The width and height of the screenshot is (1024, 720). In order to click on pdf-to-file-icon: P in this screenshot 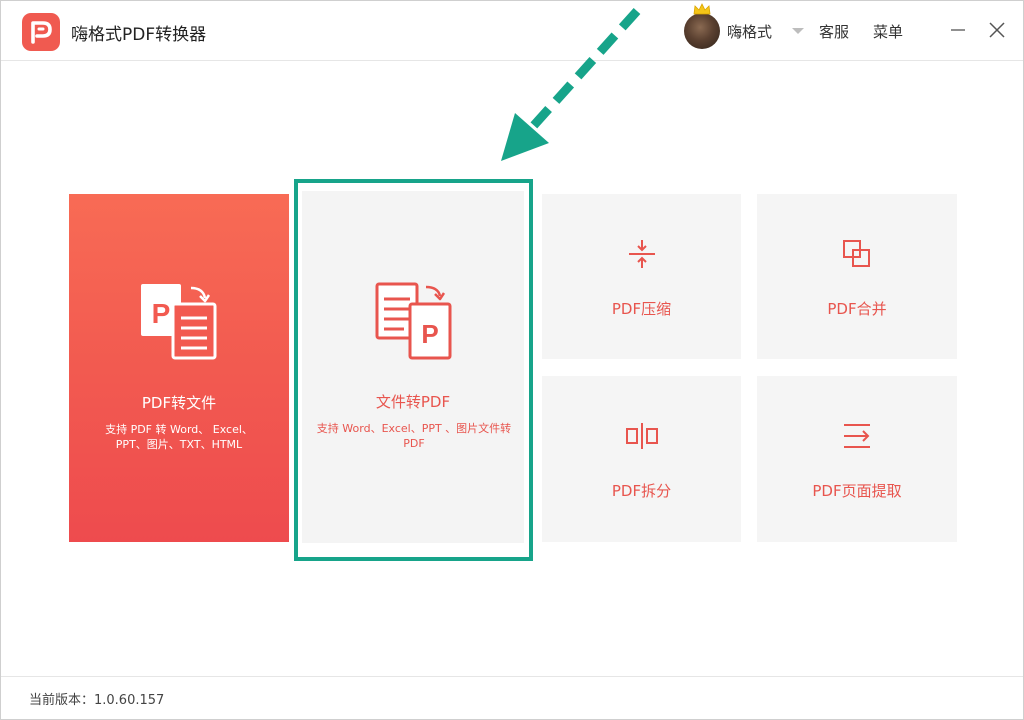, I will do `click(179, 322)`.